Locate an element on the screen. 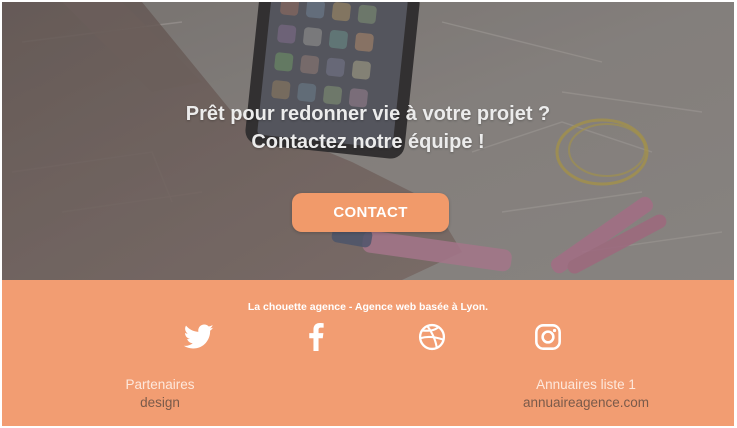  dribbble-icon is located at coordinates (432, 337).